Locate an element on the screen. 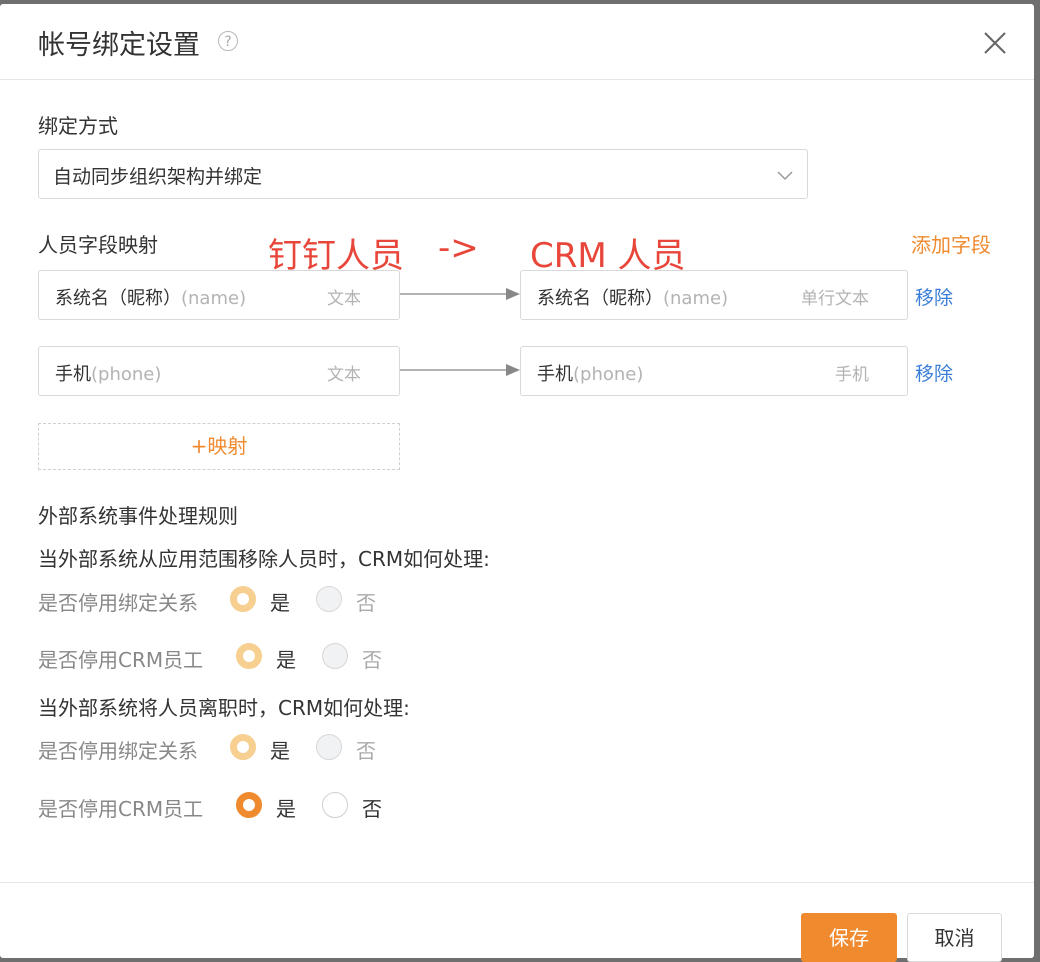 Image resolution: width=1040 pixels, height=962 pixels. question-circle-icon: ? is located at coordinates (228, 41).